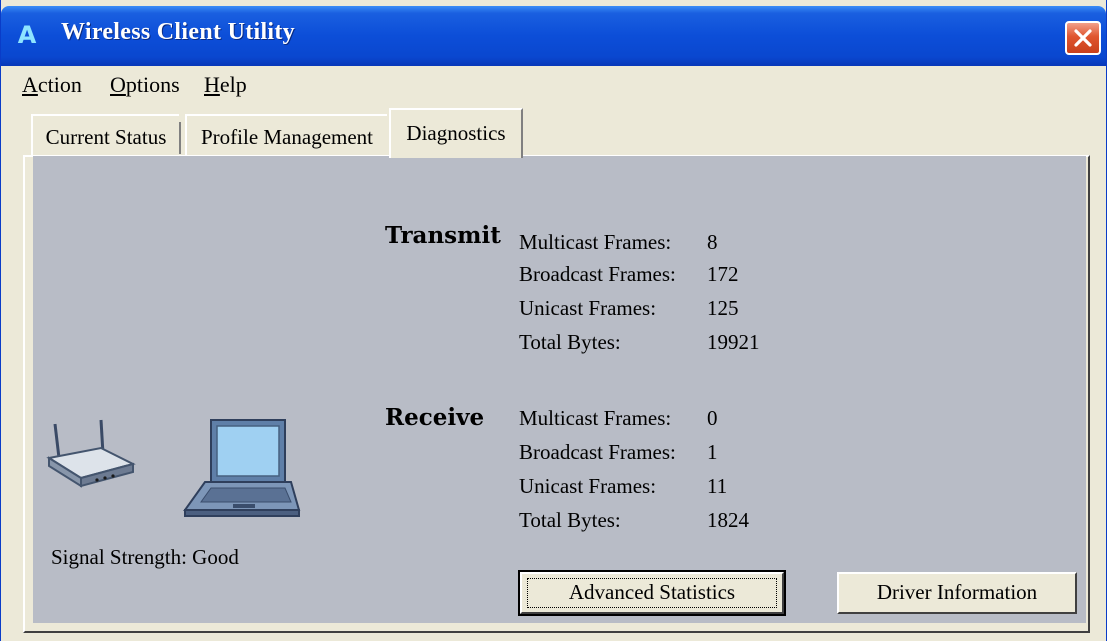 The width and height of the screenshot is (1107, 641). Describe the element at coordinates (286, 135) in the screenshot. I see `tab-profile-management: Profile Management` at that location.